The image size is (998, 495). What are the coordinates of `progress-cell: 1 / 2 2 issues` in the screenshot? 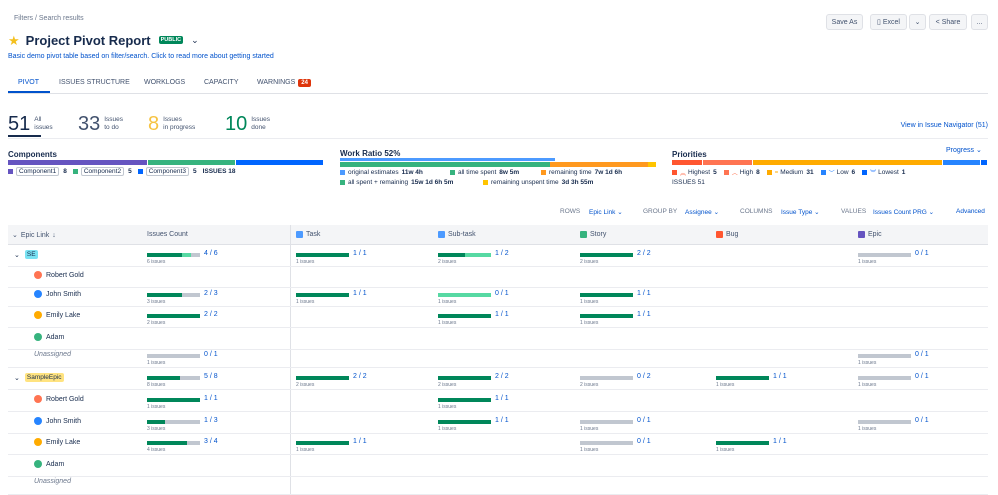 It's located at (473, 257).